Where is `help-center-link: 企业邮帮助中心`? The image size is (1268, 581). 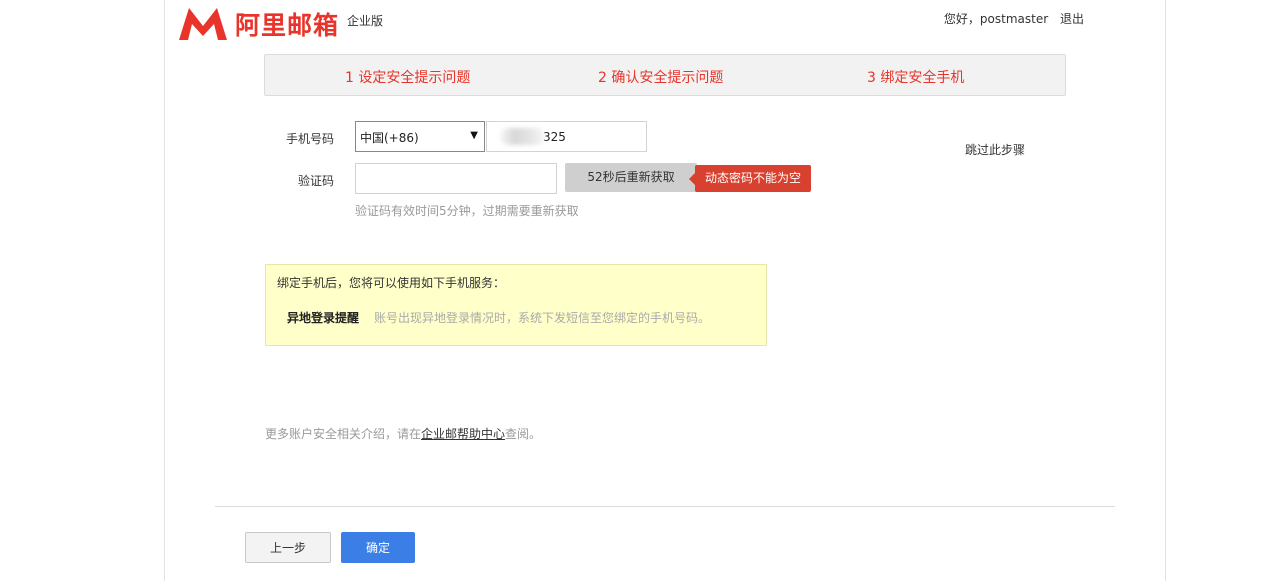
help-center-link: 企业邮帮助中心 is located at coordinates (463, 434).